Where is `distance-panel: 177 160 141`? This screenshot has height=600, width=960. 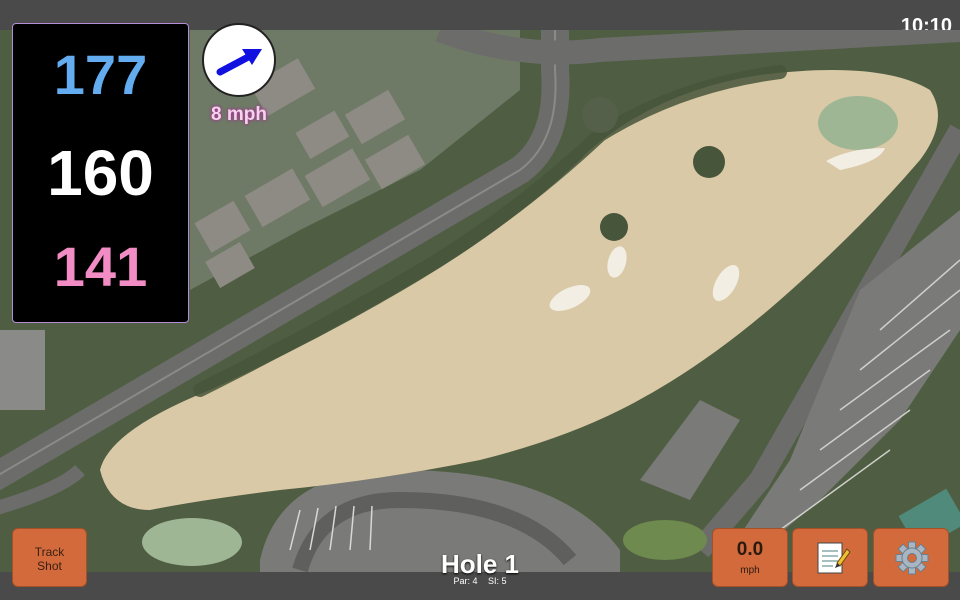 distance-panel: 177 160 141 is located at coordinates (100, 173).